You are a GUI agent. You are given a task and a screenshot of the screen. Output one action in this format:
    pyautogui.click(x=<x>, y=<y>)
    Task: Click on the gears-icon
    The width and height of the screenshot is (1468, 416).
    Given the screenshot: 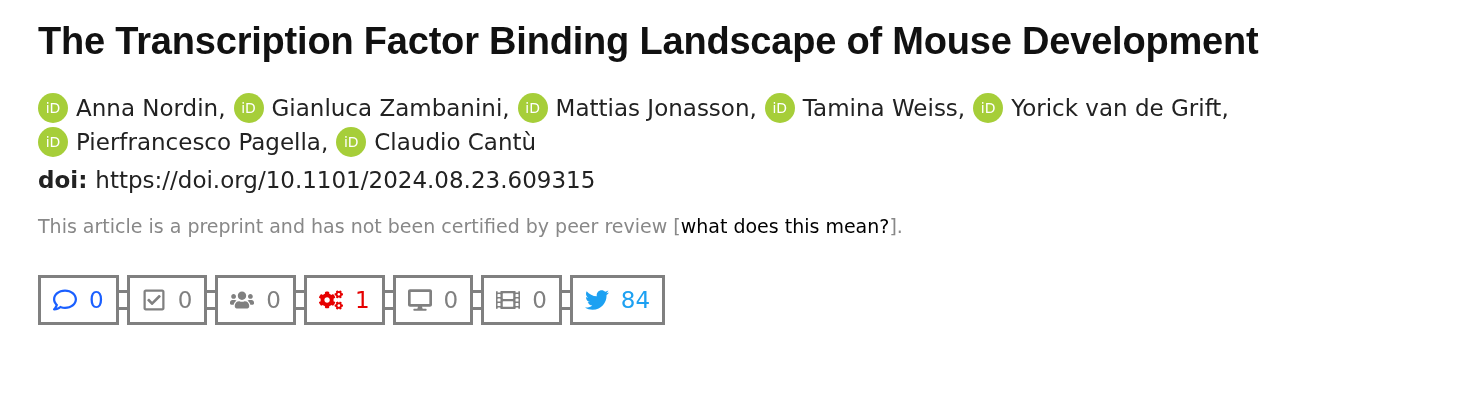 What is the action you would take?
    pyautogui.click(x=330, y=300)
    